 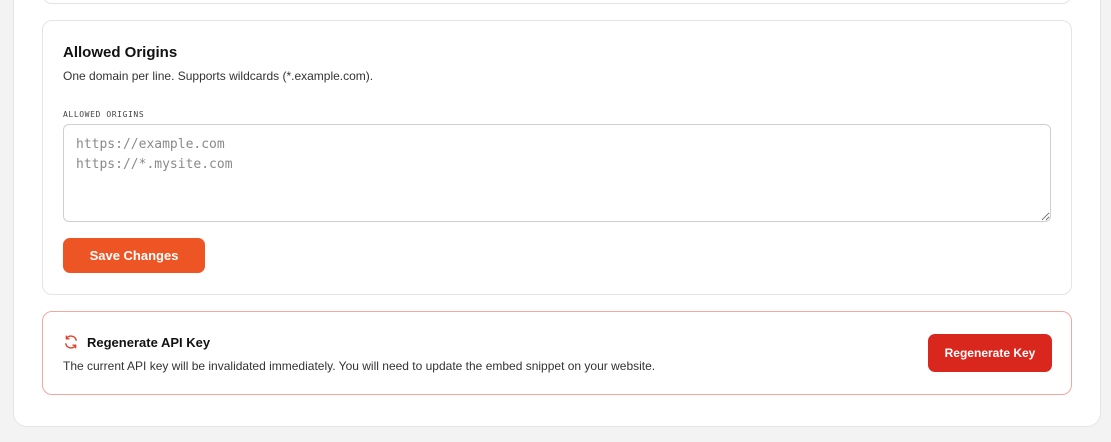 I want to click on allowed-origins-field-label: ALLOWED ORIGINS, so click(x=104, y=114).